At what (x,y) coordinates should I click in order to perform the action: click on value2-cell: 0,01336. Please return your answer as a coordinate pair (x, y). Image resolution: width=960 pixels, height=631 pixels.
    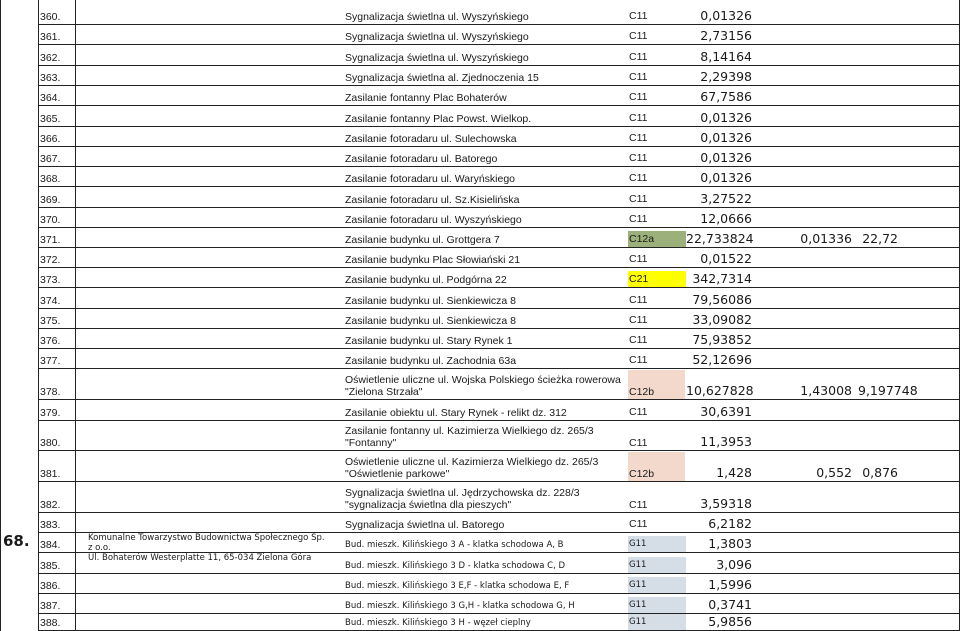
    Looking at the image, I should click on (826, 238).